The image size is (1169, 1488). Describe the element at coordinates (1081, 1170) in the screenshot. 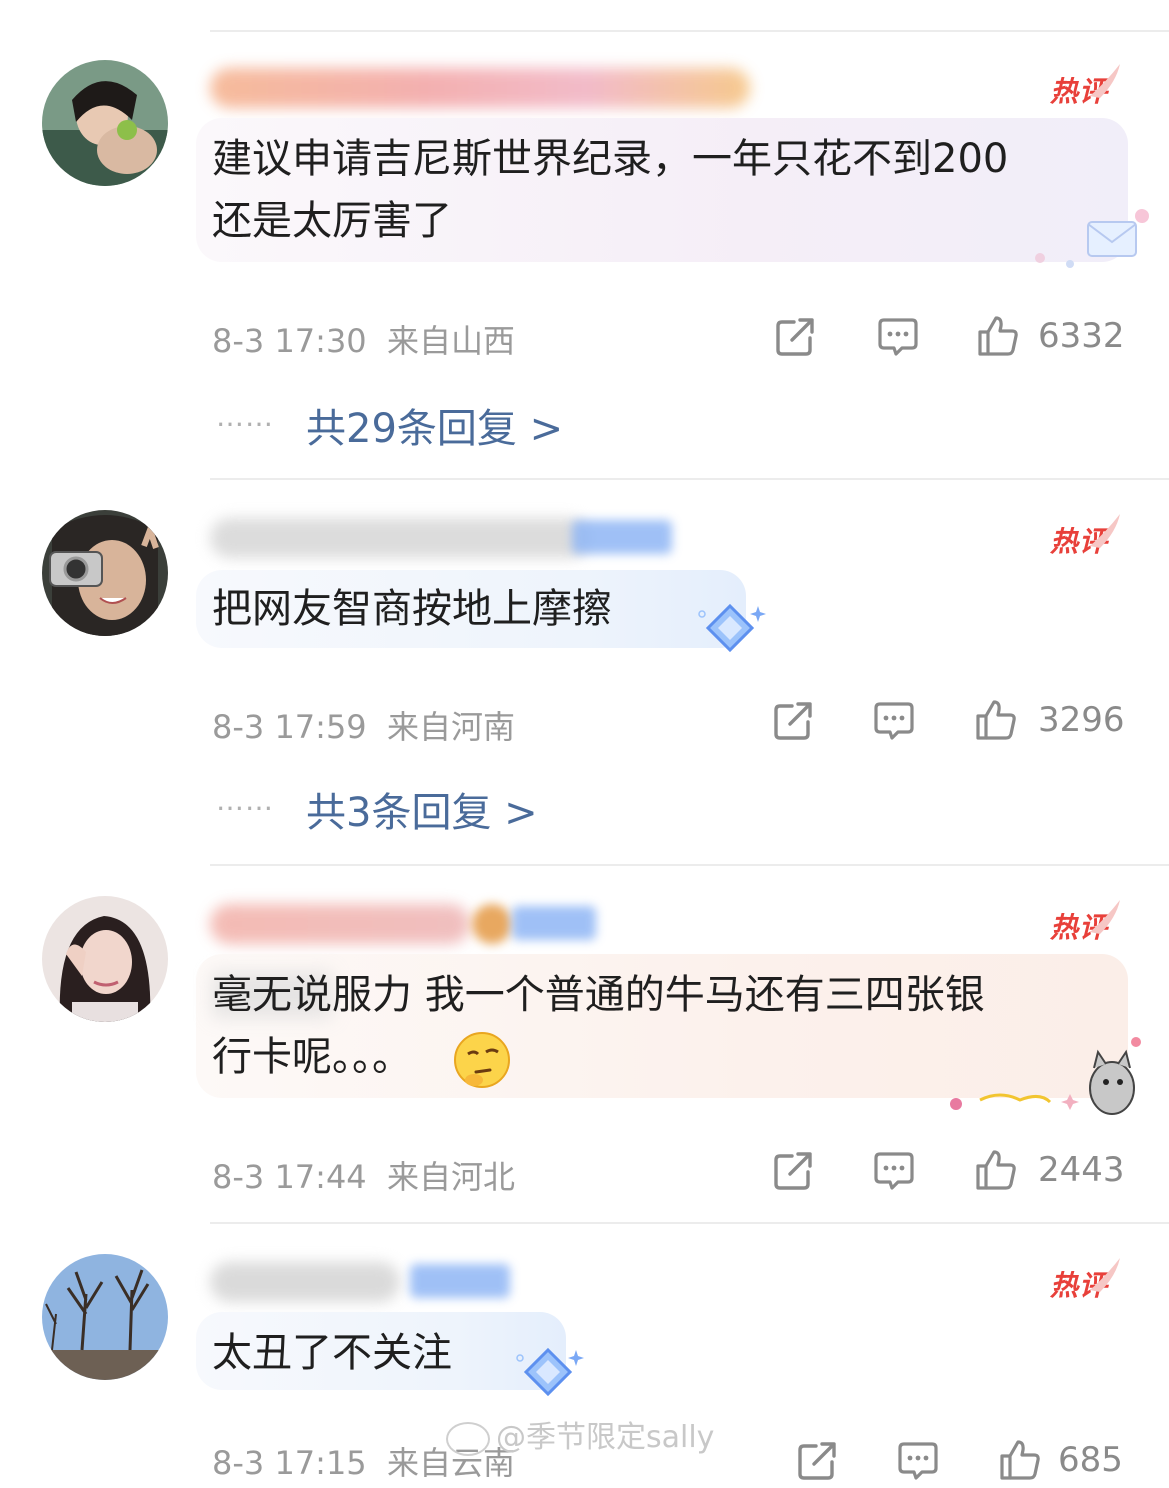

I see `like-count: 2443` at that location.